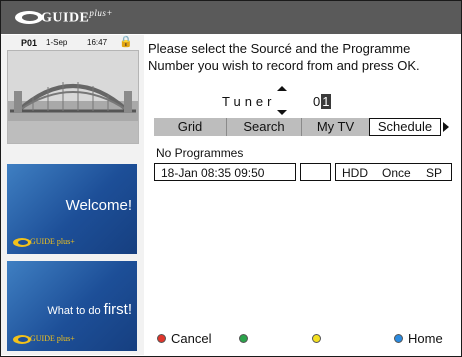  Describe the element at coordinates (398, 338) in the screenshot. I see `blue-key-icon` at that location.